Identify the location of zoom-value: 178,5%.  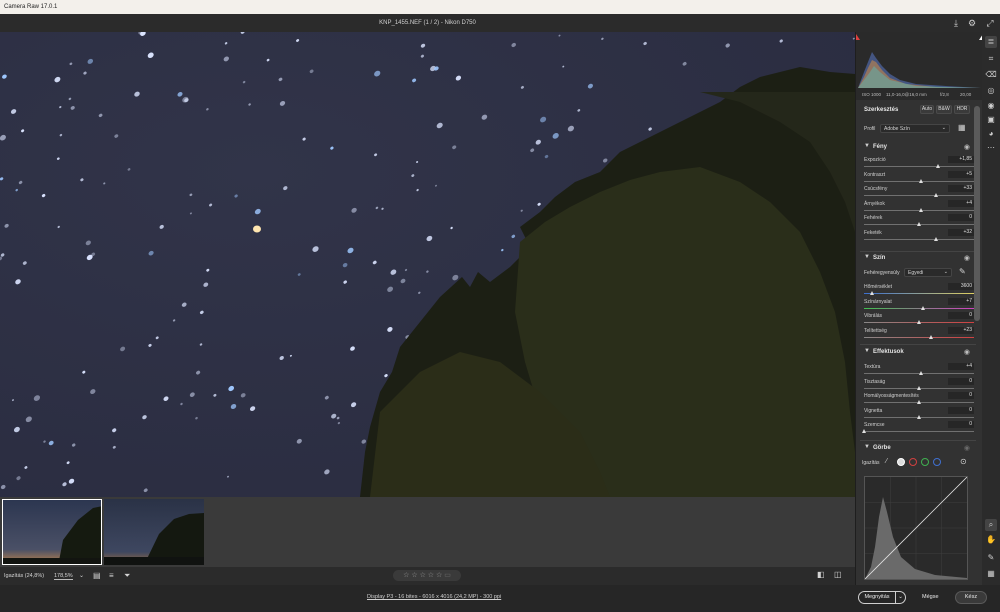
(63, 576).